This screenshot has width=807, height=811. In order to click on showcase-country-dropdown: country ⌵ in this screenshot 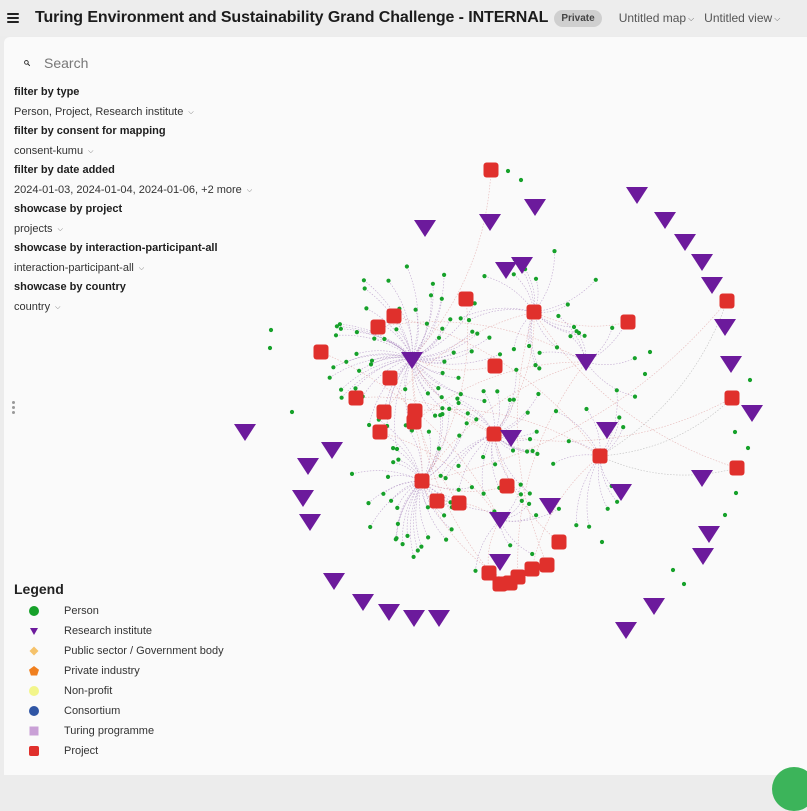, I will do `click(133, 309)`.